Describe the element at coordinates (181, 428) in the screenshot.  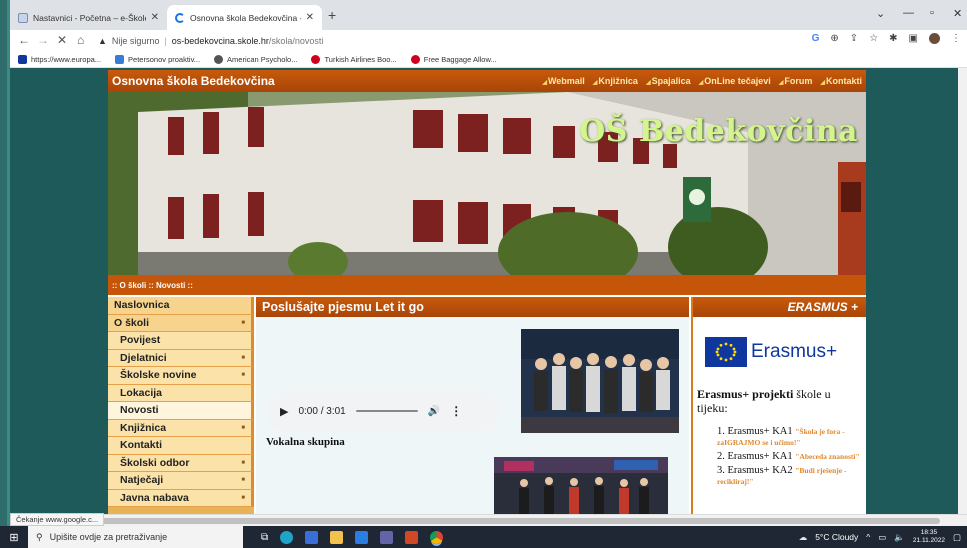
I see `sidebar-item-knjižnica: Knjižnica ■` at that location.